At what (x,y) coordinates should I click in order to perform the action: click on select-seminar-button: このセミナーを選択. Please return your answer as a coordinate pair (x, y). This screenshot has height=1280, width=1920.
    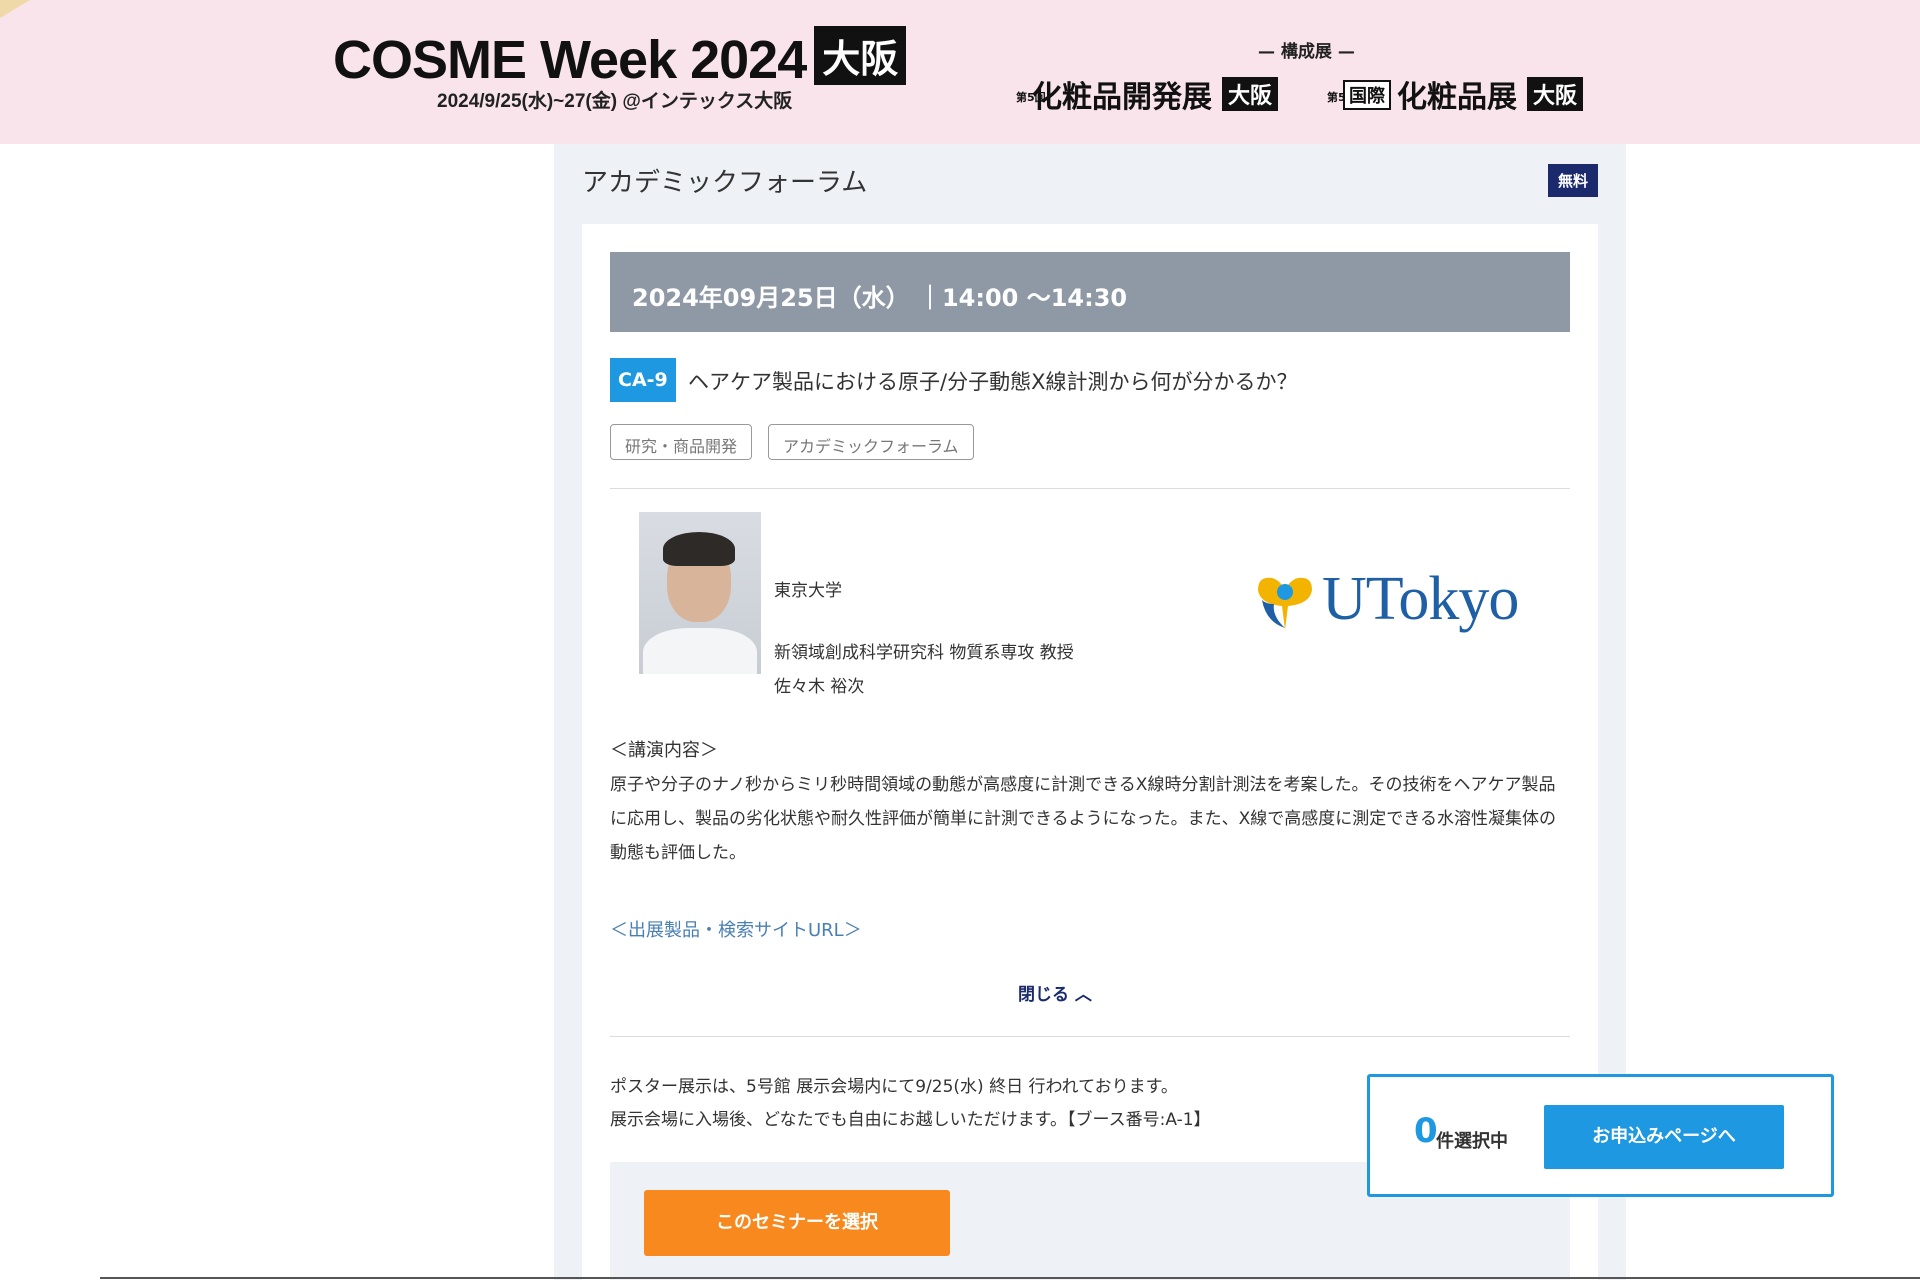
    Looking at the image, I should click on (797, 1223).